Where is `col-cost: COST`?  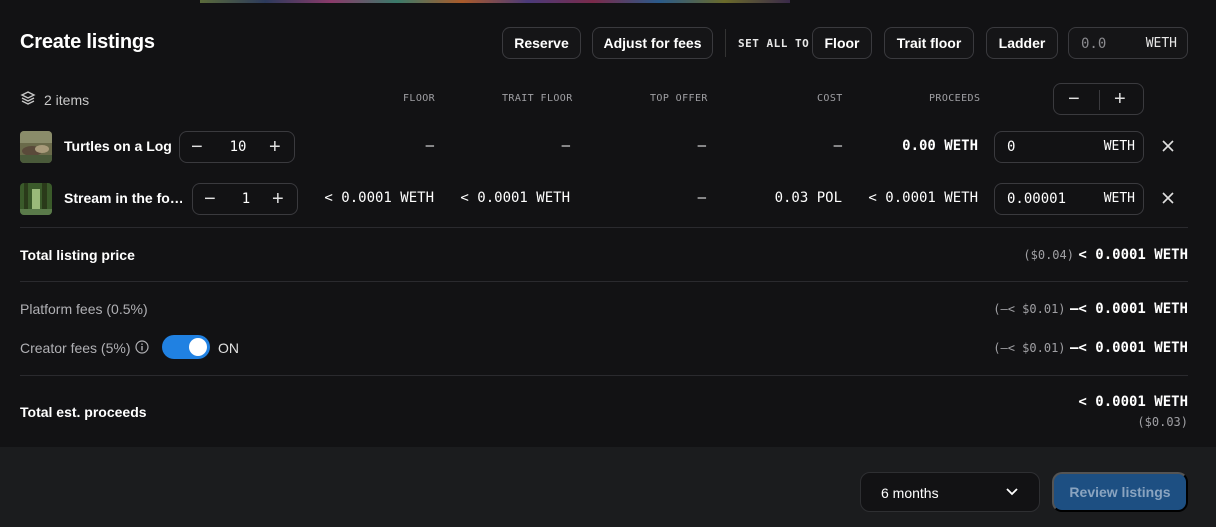 col-cost: COST is located at coordinates (830, 98).